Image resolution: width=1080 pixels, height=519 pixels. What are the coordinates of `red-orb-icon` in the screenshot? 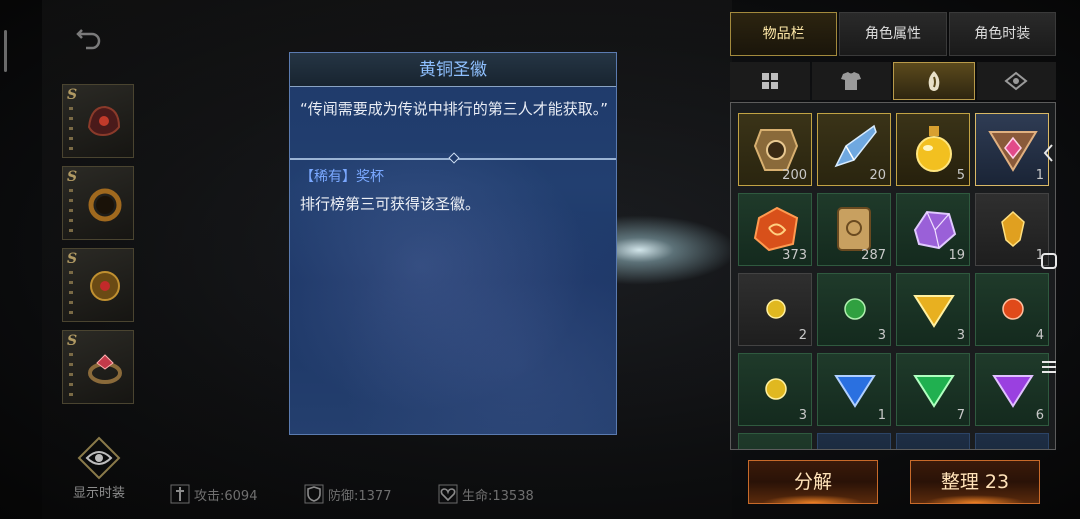 It's located at (1013, 309).